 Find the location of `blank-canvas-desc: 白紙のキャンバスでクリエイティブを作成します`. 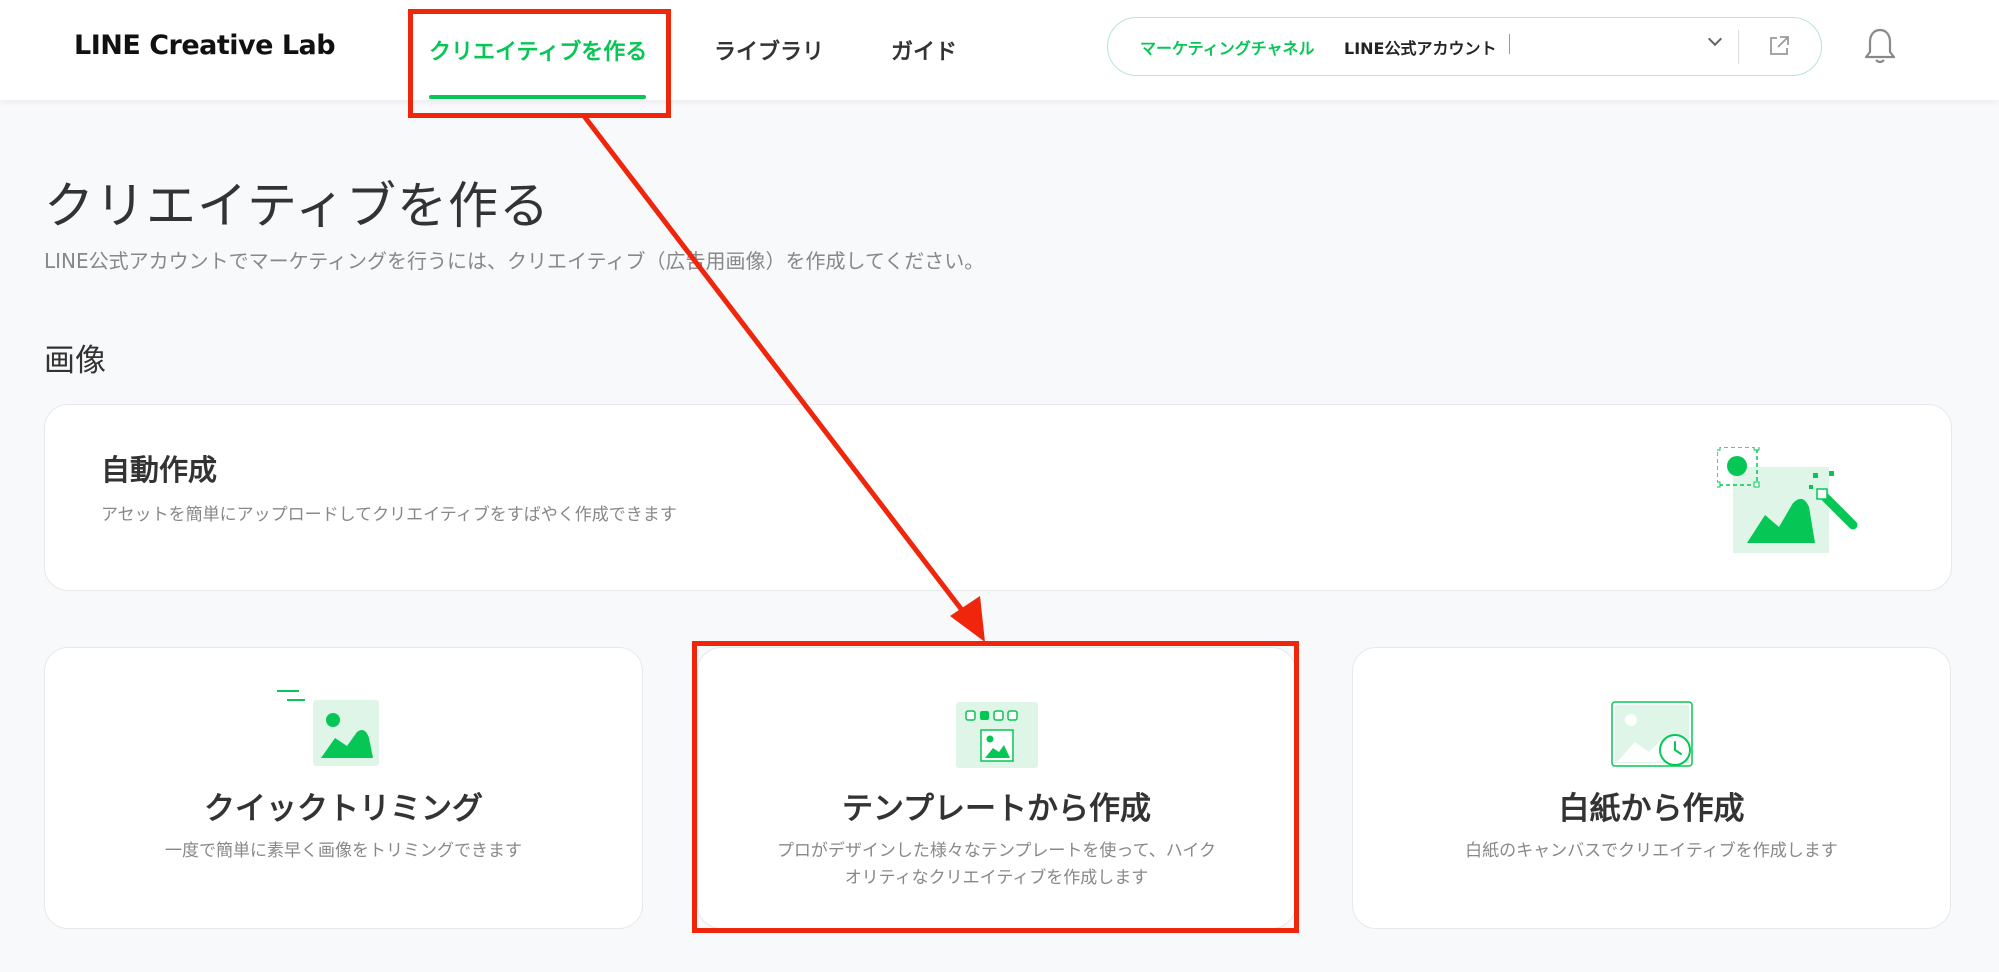

blank-canvas-desc: 白紙のキャンバスでクリエイティブを作成します is located at coordinates (1651, 851).